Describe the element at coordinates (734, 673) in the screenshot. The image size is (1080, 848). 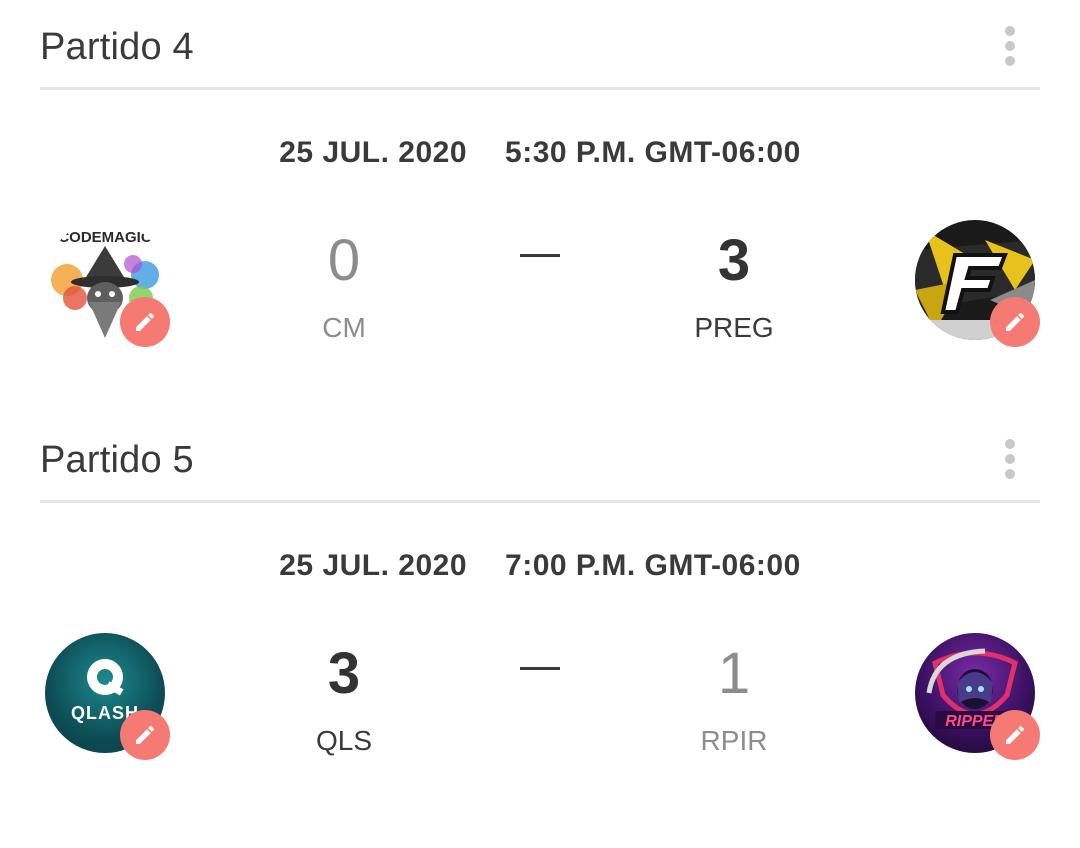
I see `away-score: 1` at that location.